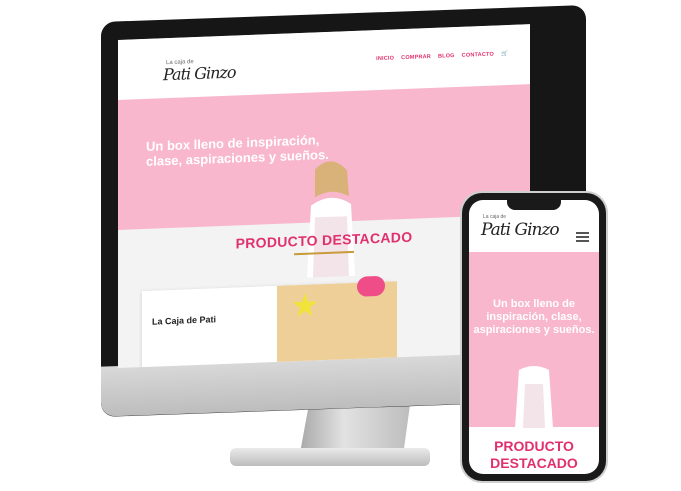 This screenshot has height=491, width=681. I want to click on product-title: La Caja de Pati, so click(184, 320).